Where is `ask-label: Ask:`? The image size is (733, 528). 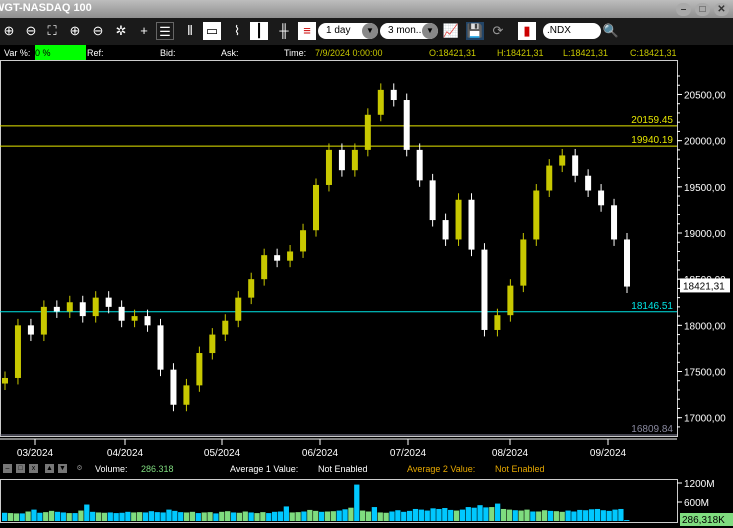
ask-label: Ask: is located at coordinates (230, 53).